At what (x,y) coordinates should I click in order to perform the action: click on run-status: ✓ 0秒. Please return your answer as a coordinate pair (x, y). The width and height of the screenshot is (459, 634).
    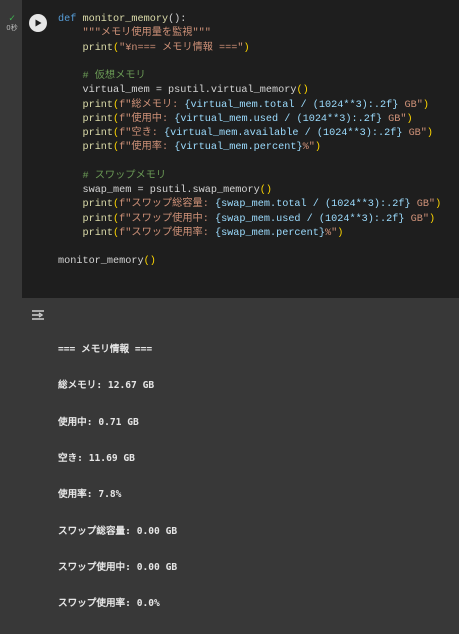
    Looking at the image, I should click on (12, 23).